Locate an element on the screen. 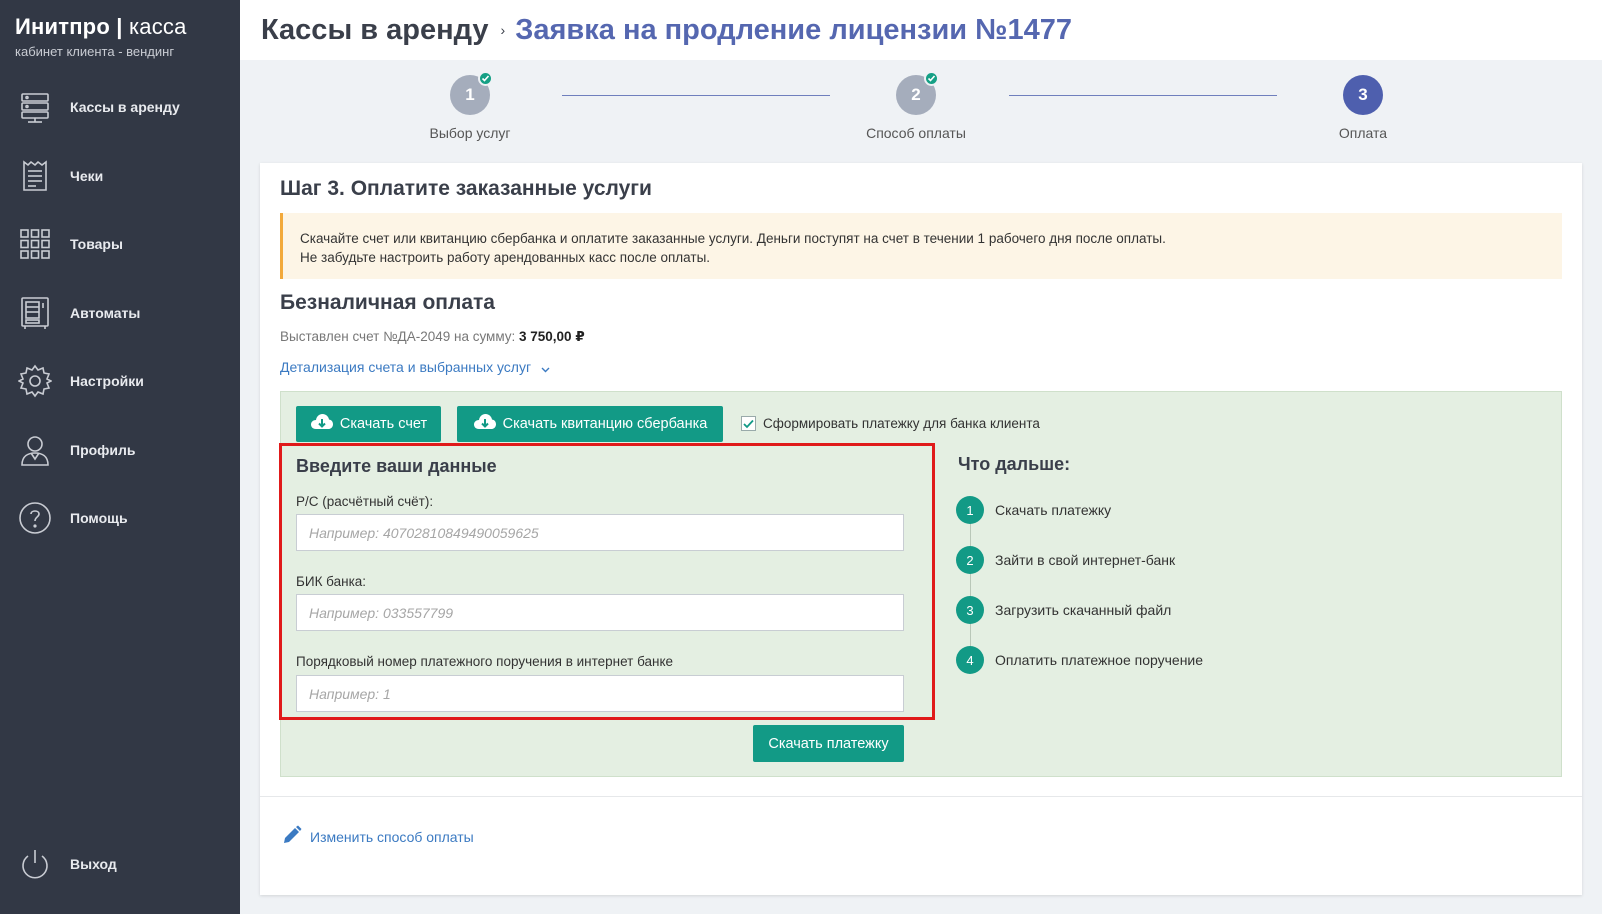 Image resolution: width=1602 pixels, height=914 pixels. order-number-input is located at coordinates (600, 693).